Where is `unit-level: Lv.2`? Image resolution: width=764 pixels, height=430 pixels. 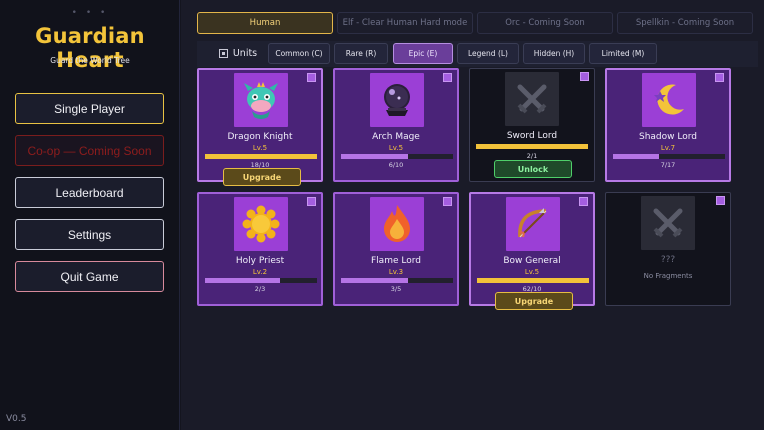
unit-level: Lv.2 is located at coordinates (260, 272).